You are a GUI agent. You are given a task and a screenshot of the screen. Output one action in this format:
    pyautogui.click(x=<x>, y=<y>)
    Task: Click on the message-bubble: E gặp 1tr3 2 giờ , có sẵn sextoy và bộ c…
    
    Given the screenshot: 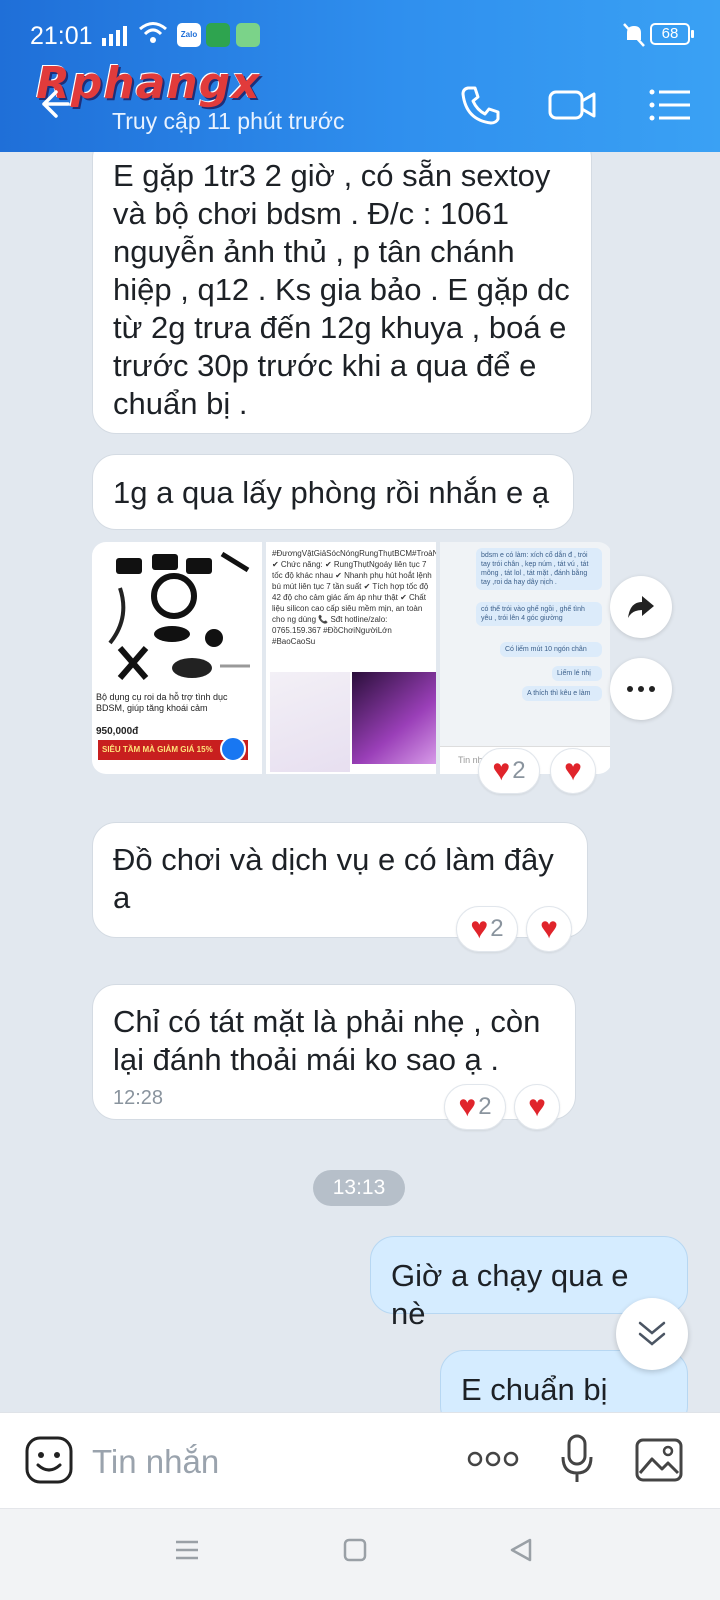 What is the action you would take?
    pyautogui.click(x=342, y=293)
    